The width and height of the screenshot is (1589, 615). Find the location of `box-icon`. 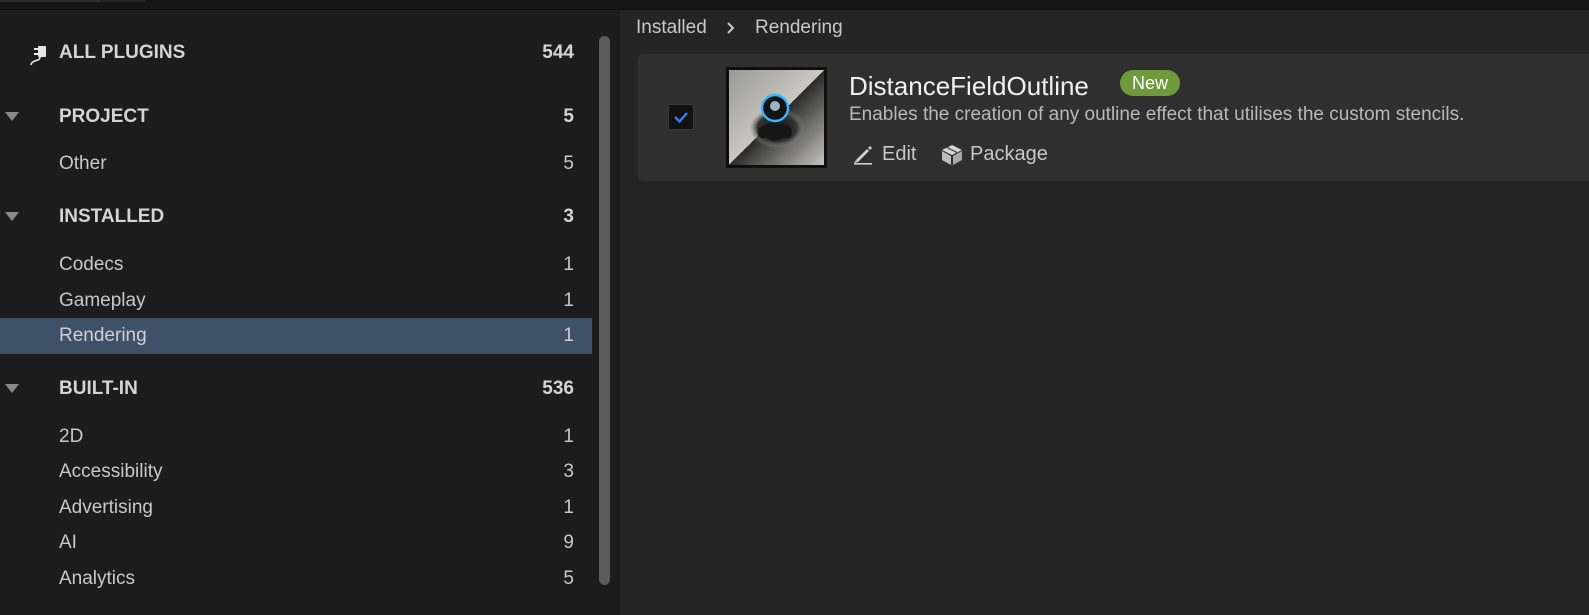

box-icon is located at coordinates (952, 155).